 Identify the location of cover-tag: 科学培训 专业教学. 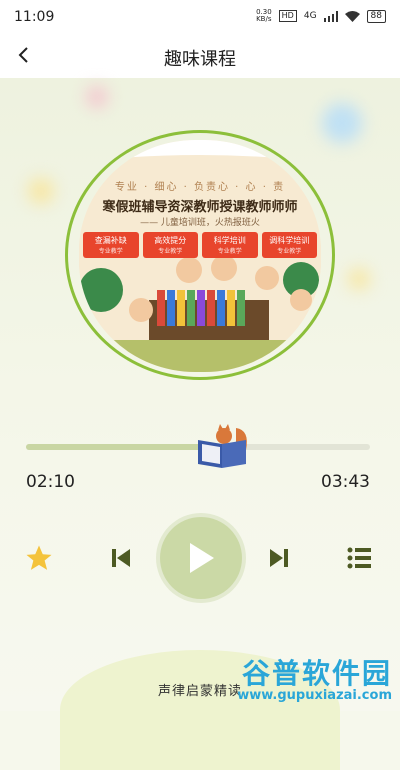
(230, 245).